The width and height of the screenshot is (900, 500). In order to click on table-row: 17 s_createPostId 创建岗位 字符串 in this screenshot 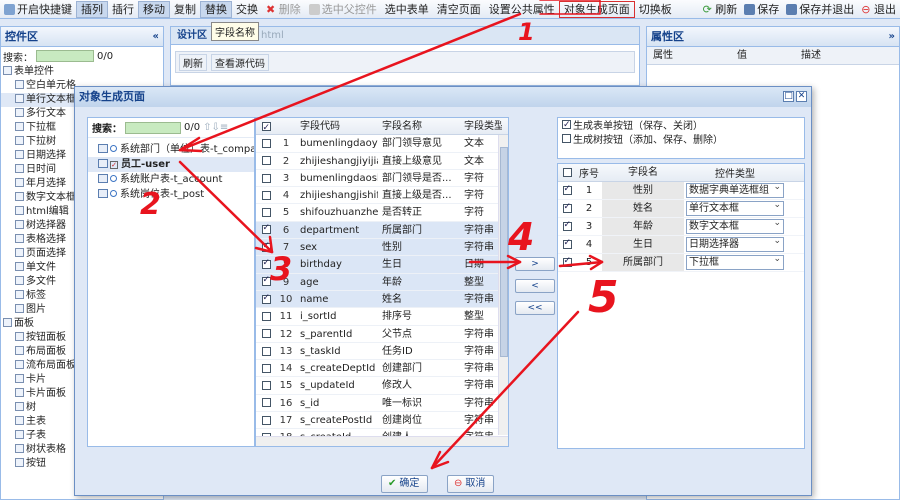, I will do `click(382, 421)`.